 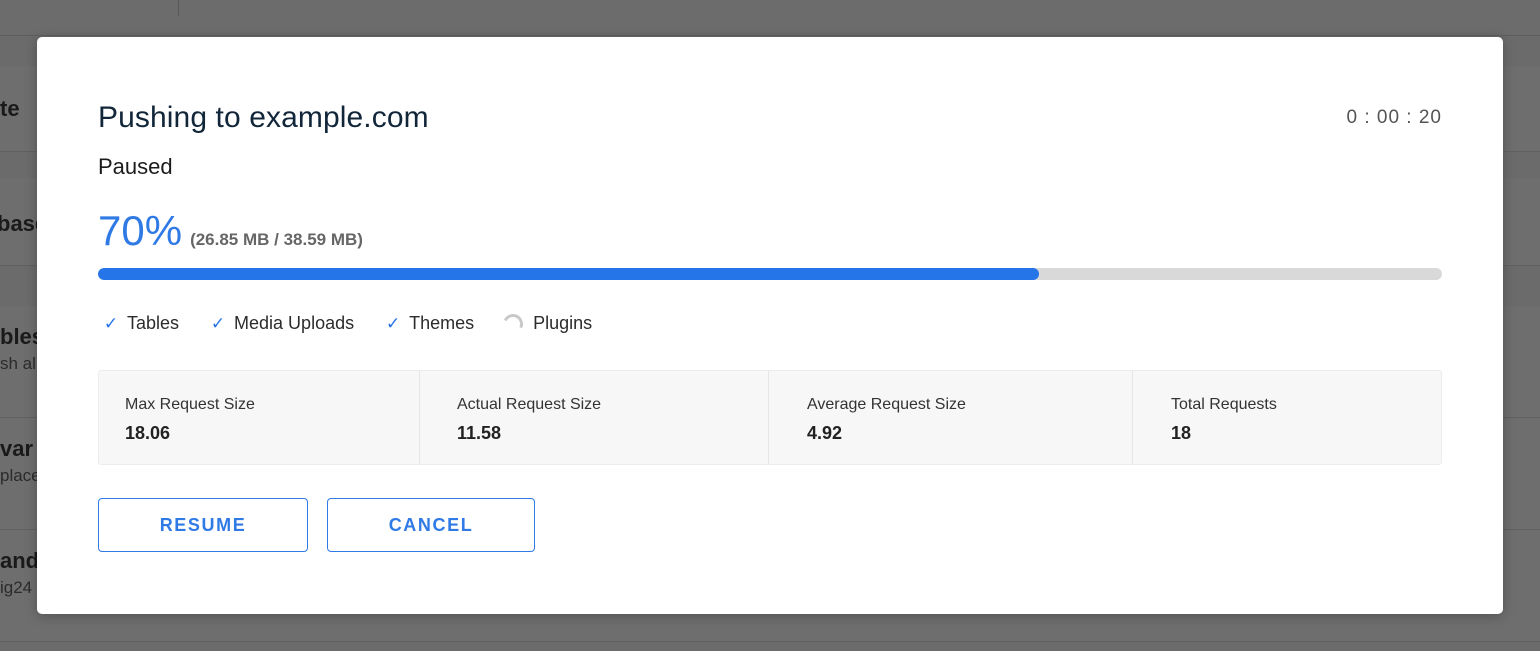 I want to click on stage-label: Tables, so click(x=153, y=323).